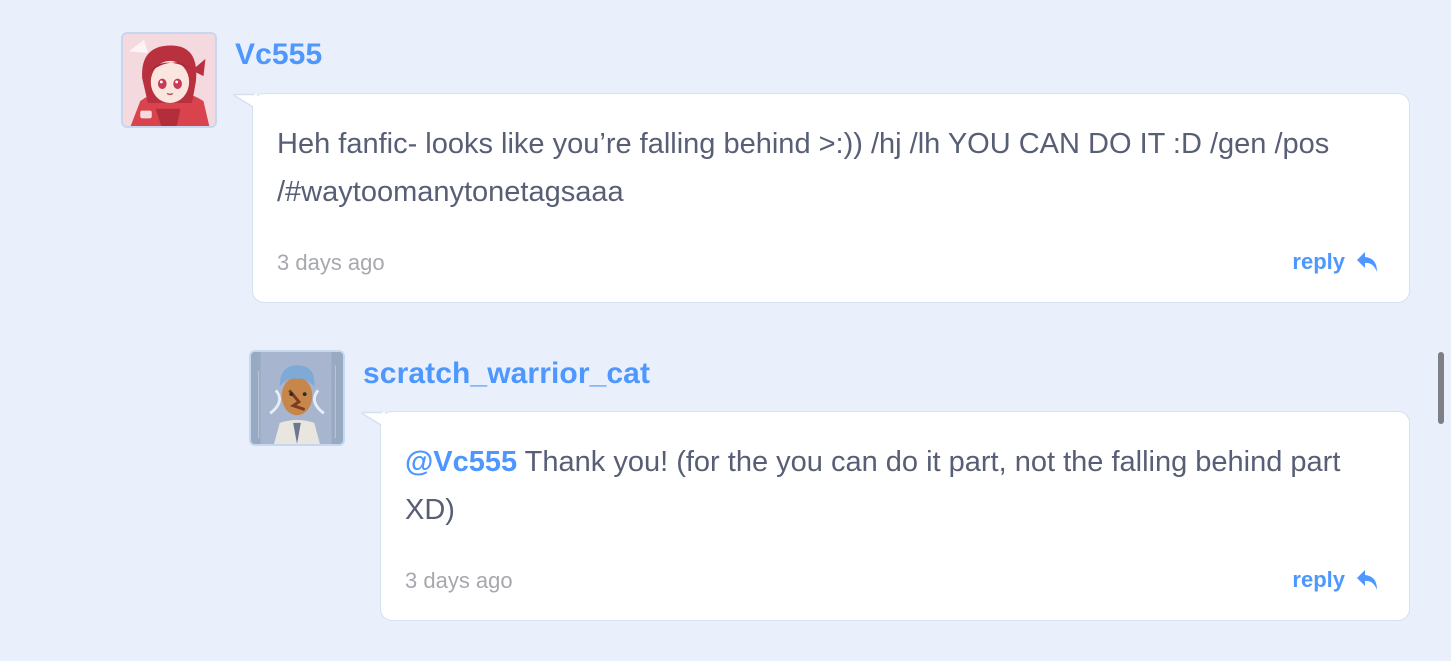 The height and width of the screenshot is (661, 1451). Describe the element at coordinates (461, 462) in the screenshot. I see `mention-link: @Vc555` at that location.